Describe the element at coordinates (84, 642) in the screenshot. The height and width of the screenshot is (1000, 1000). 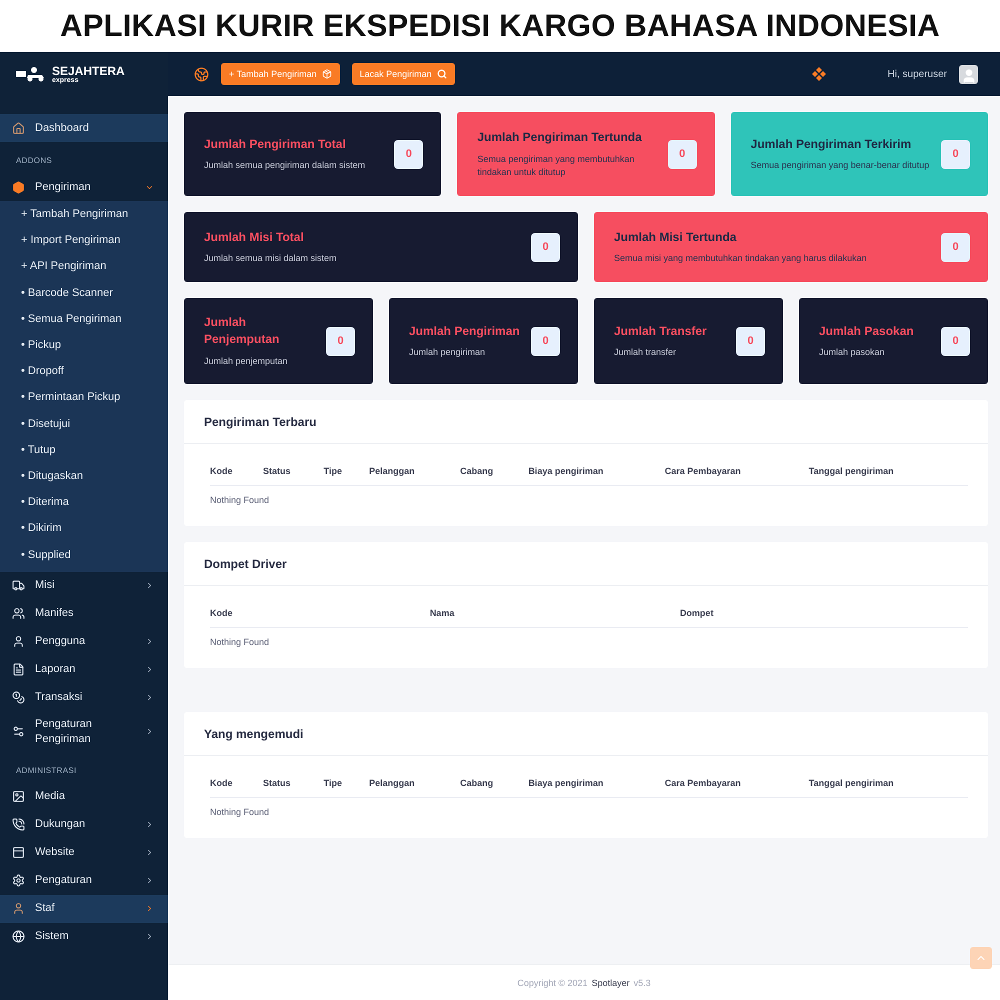
I see `sidebar-item: Pengguna` at that location.